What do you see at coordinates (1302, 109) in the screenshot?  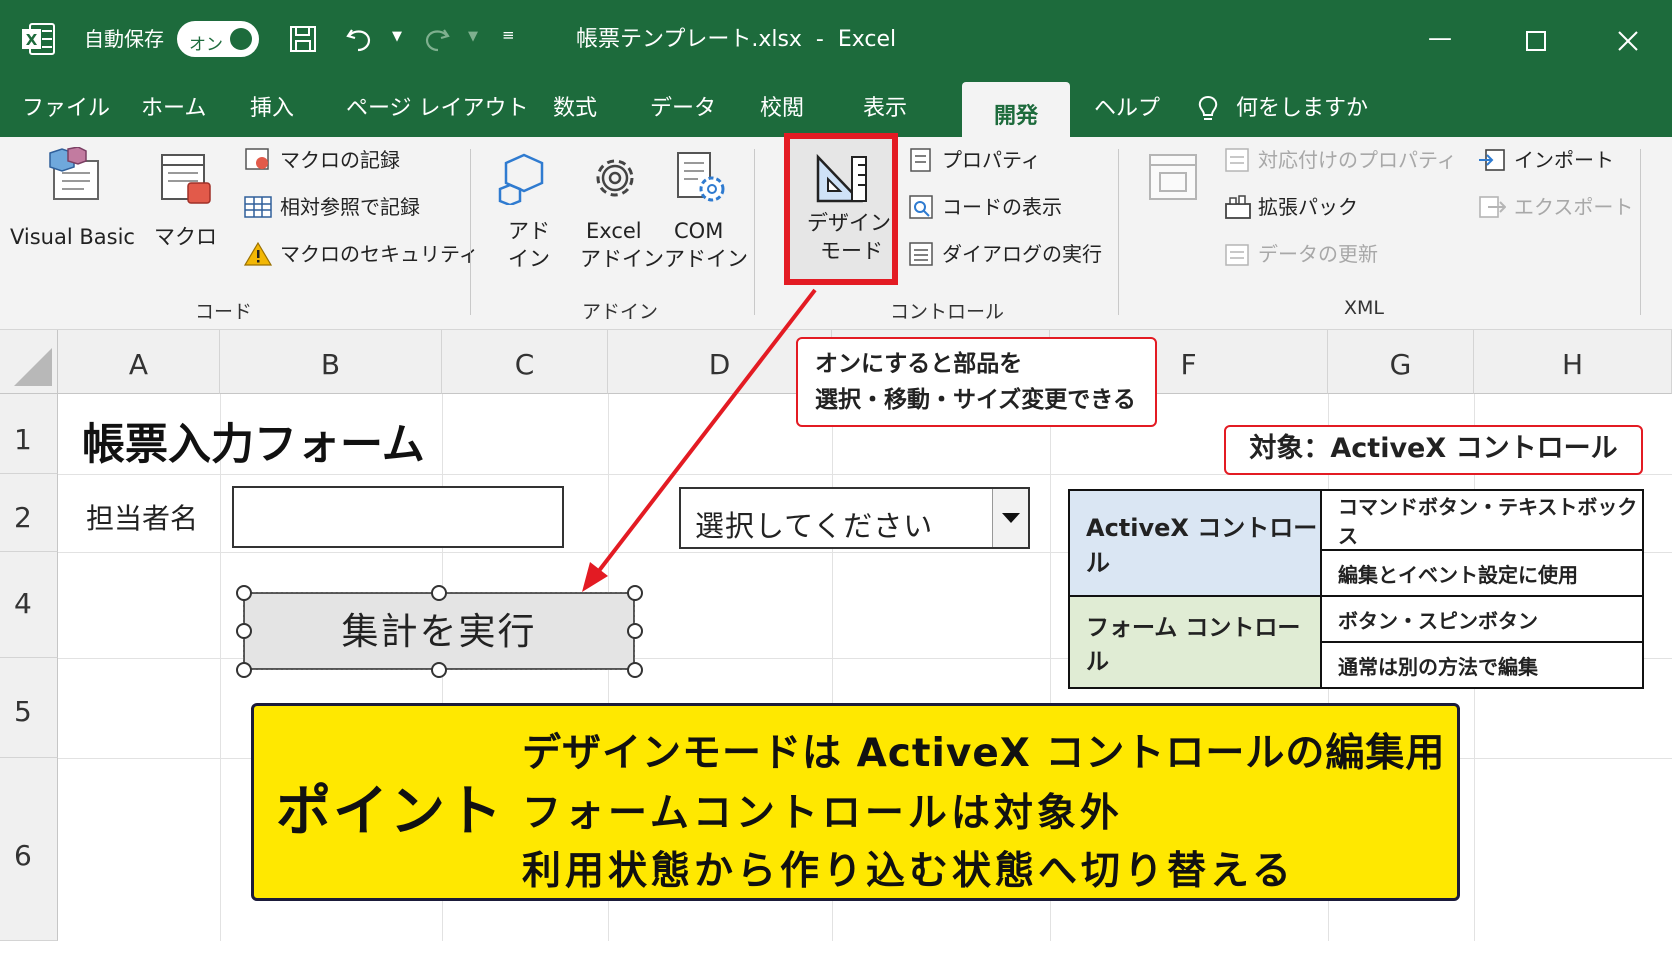 I see `tell-me-search: 何をしますか` at bounding box center [1302, 109].